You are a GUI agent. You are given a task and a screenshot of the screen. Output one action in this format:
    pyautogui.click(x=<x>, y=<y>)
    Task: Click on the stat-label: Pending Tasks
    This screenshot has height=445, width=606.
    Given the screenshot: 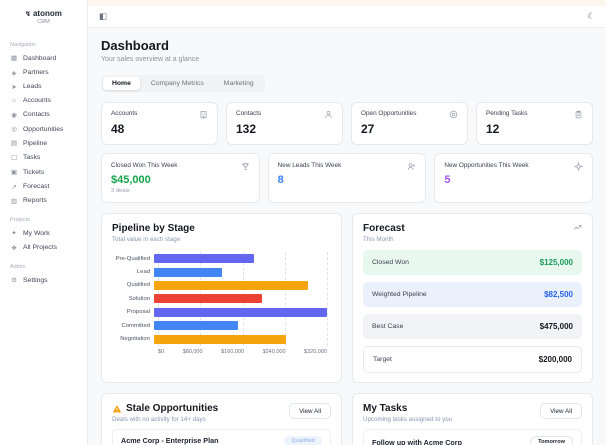 What is the action you would take?
    pyautogui.click(x=507, y=113)
    